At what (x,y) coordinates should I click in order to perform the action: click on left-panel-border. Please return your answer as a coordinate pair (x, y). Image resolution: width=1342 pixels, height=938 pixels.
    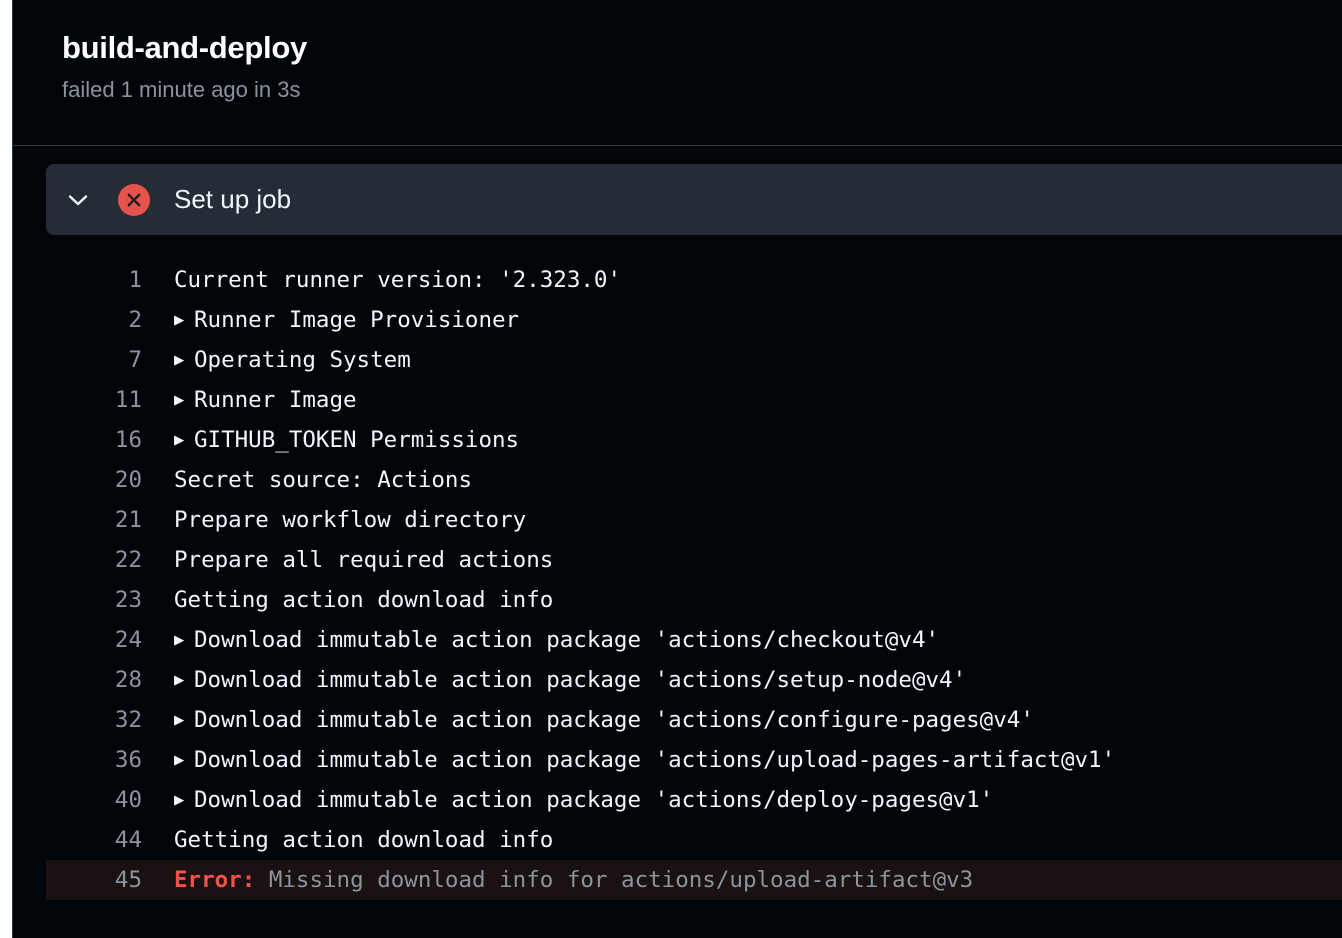
    Looking at the image, I should click on (12, 469).